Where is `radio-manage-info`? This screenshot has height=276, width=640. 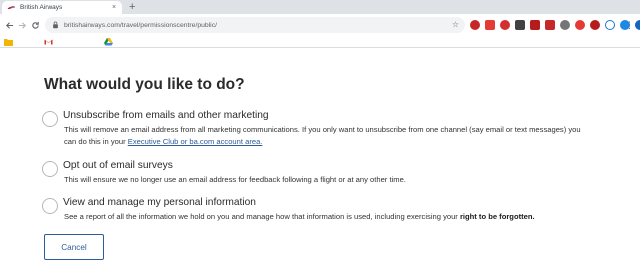
radio-manage-info is located at coordinates (50, 206).